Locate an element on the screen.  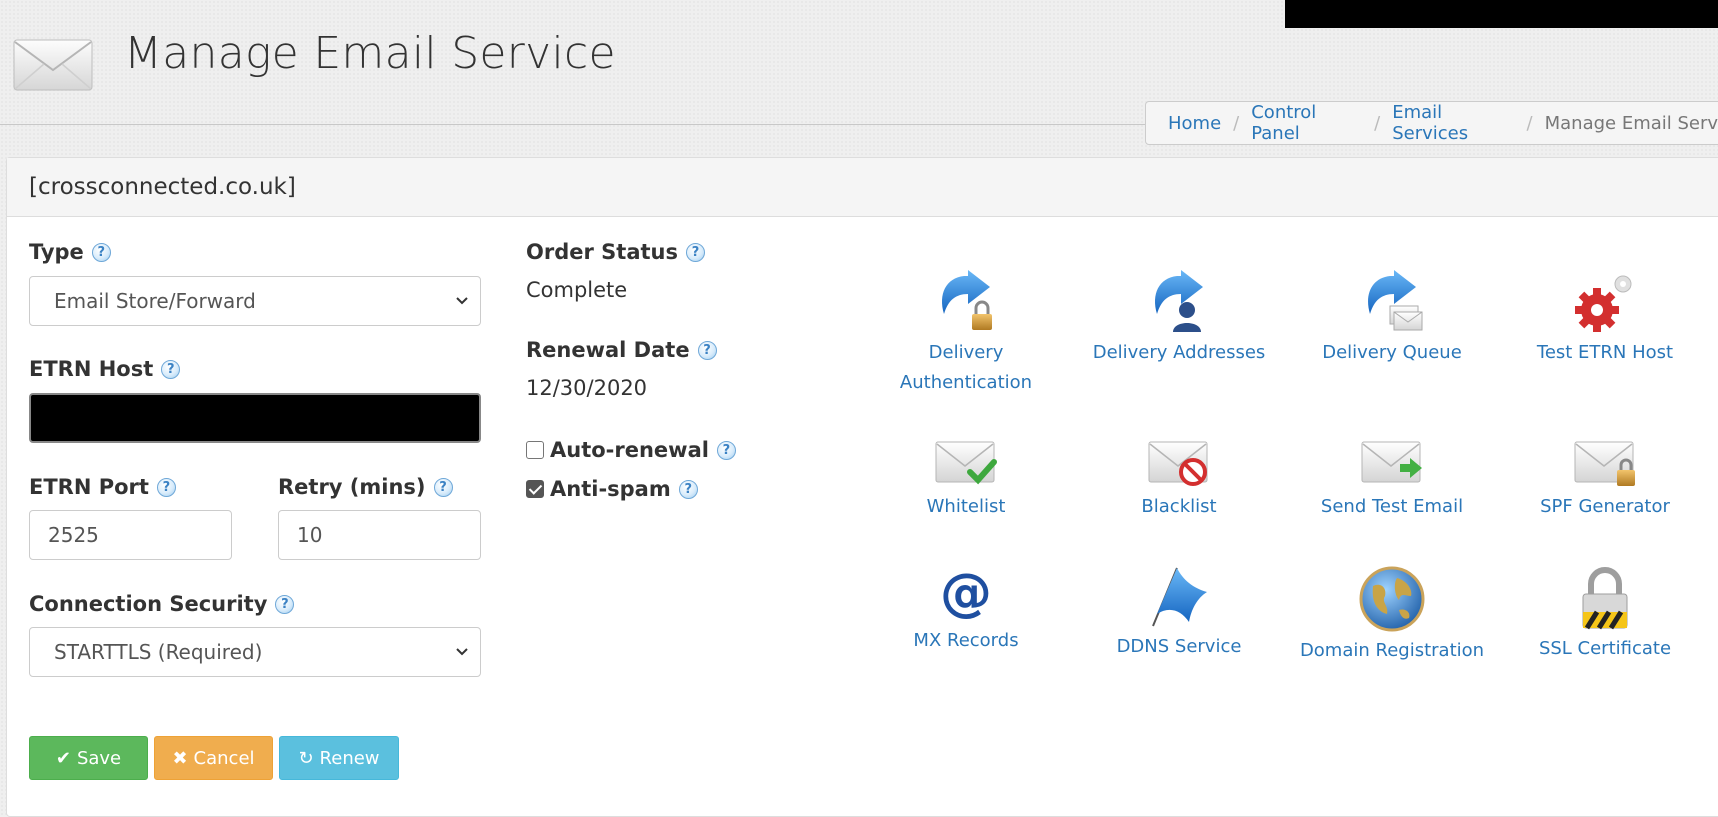
auto-renewal-checkbox: Auto-renewal? is located at coordinates (631, 450).